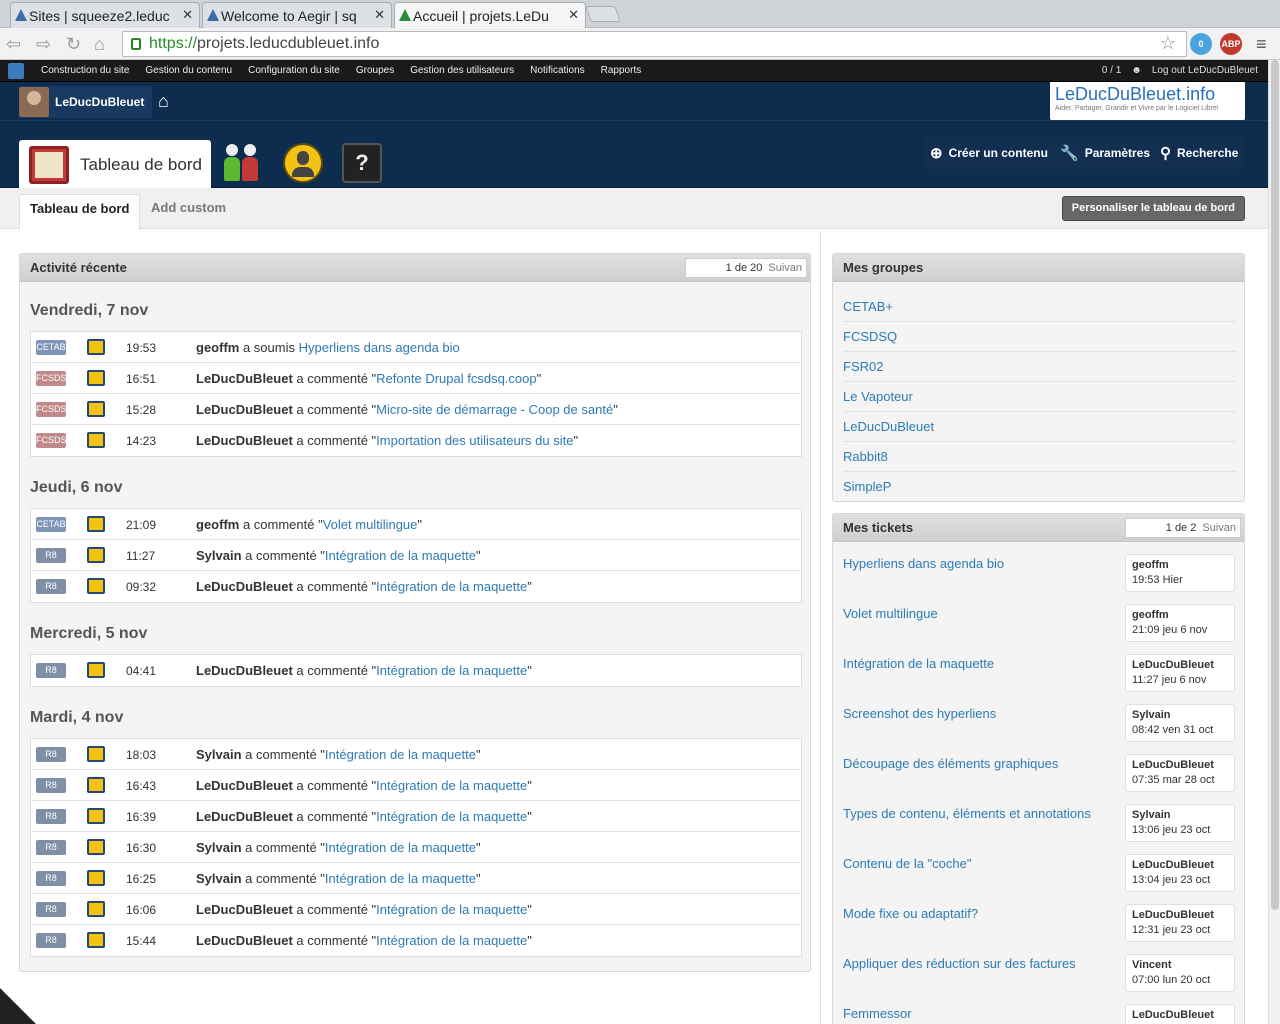 The width and height of the screenshot is (1280, 1024). What do you see at coordinates (989, 153) in the screenshot?
I see `create-content-button: ⊕ Créer un contenu` at bounding box center [989, 153].